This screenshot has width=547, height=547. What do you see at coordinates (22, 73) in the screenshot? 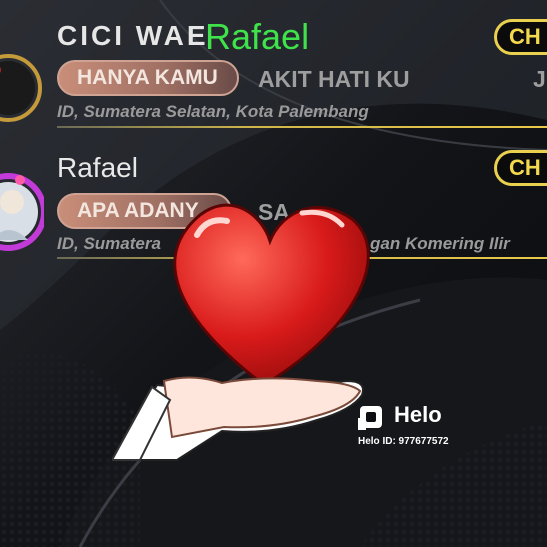
I see `avatar-frame-gold` at bounding box center [22, 73].